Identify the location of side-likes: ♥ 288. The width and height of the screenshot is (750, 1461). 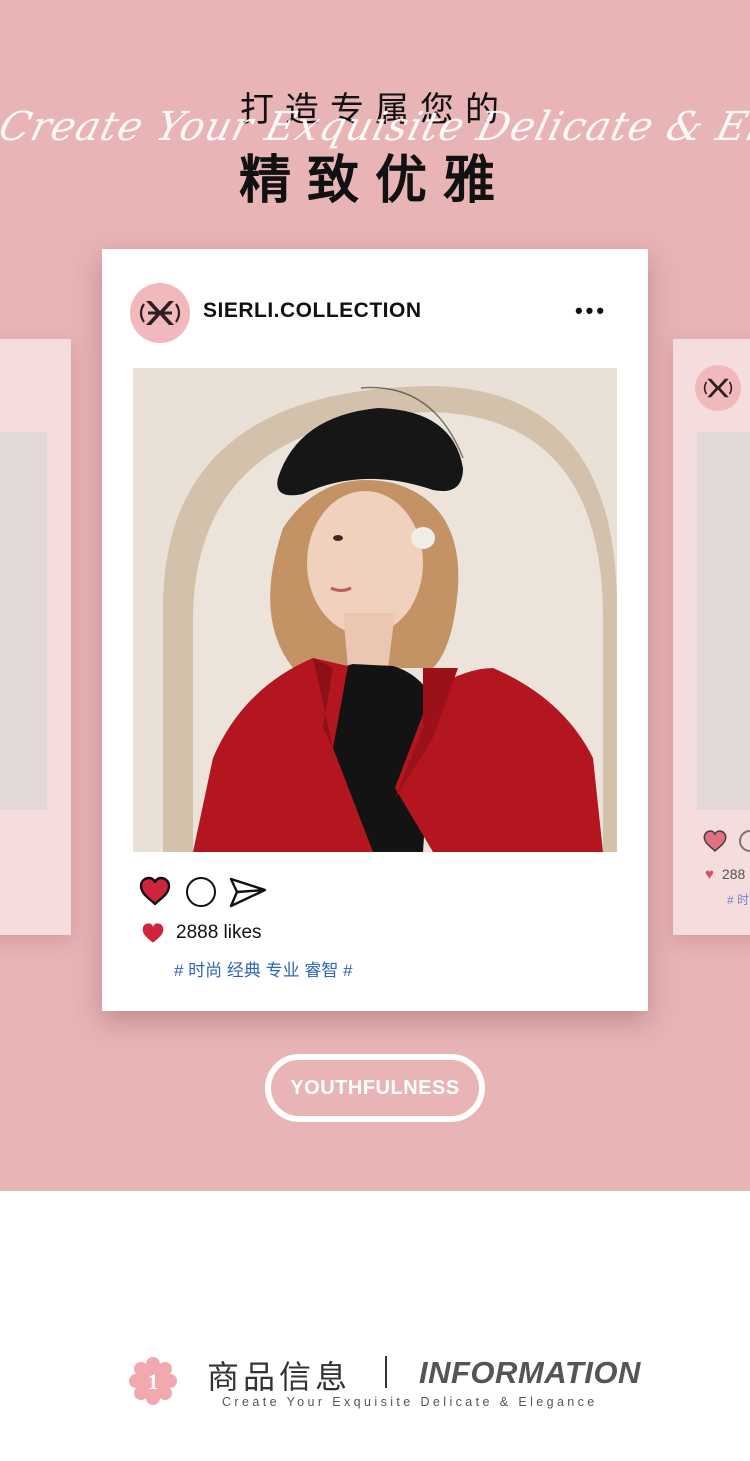
(725, 874).